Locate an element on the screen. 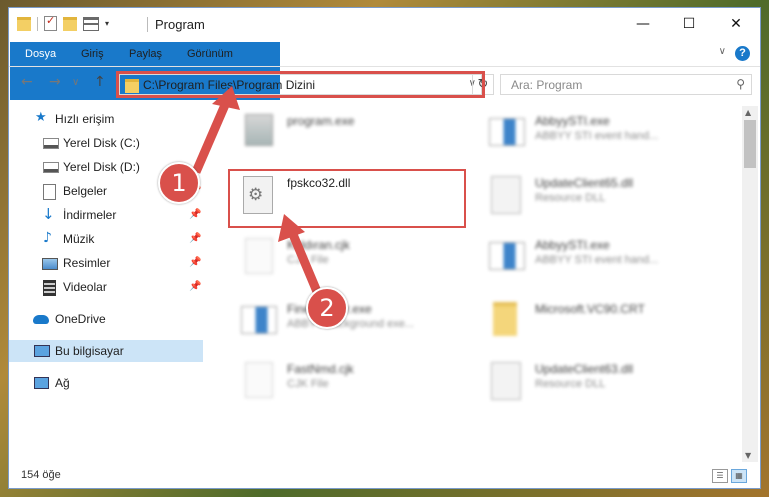 The width and height of the screenshot is (769, 497). annotation-arrows is located at coordinates (257, 191).